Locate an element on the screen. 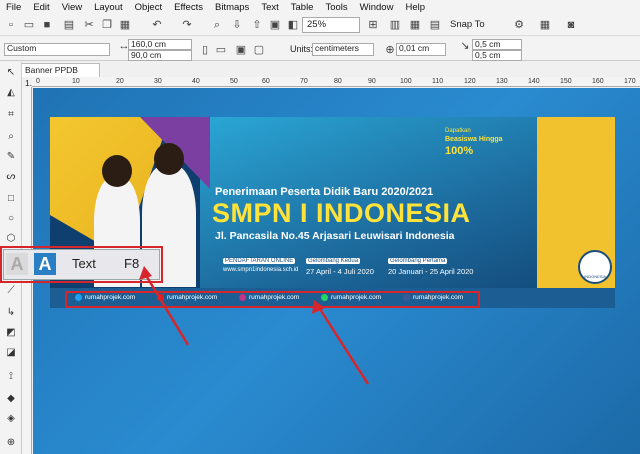 This screenshot has height=454, width=640. menu-bitmaps: Bitmaps is located at coordinates (232, 7).